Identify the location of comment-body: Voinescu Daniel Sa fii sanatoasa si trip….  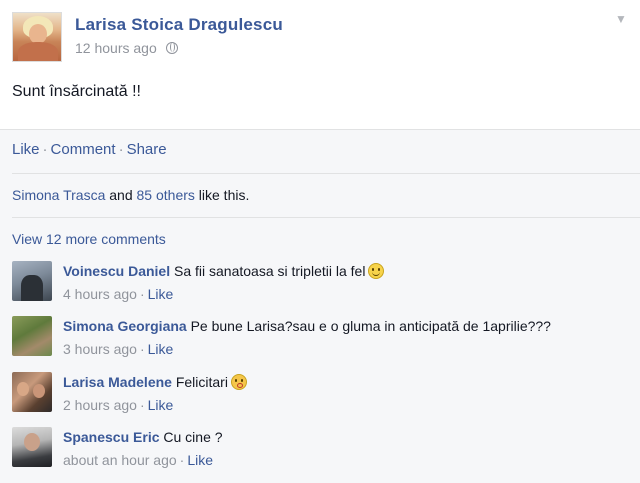
(224, 271).